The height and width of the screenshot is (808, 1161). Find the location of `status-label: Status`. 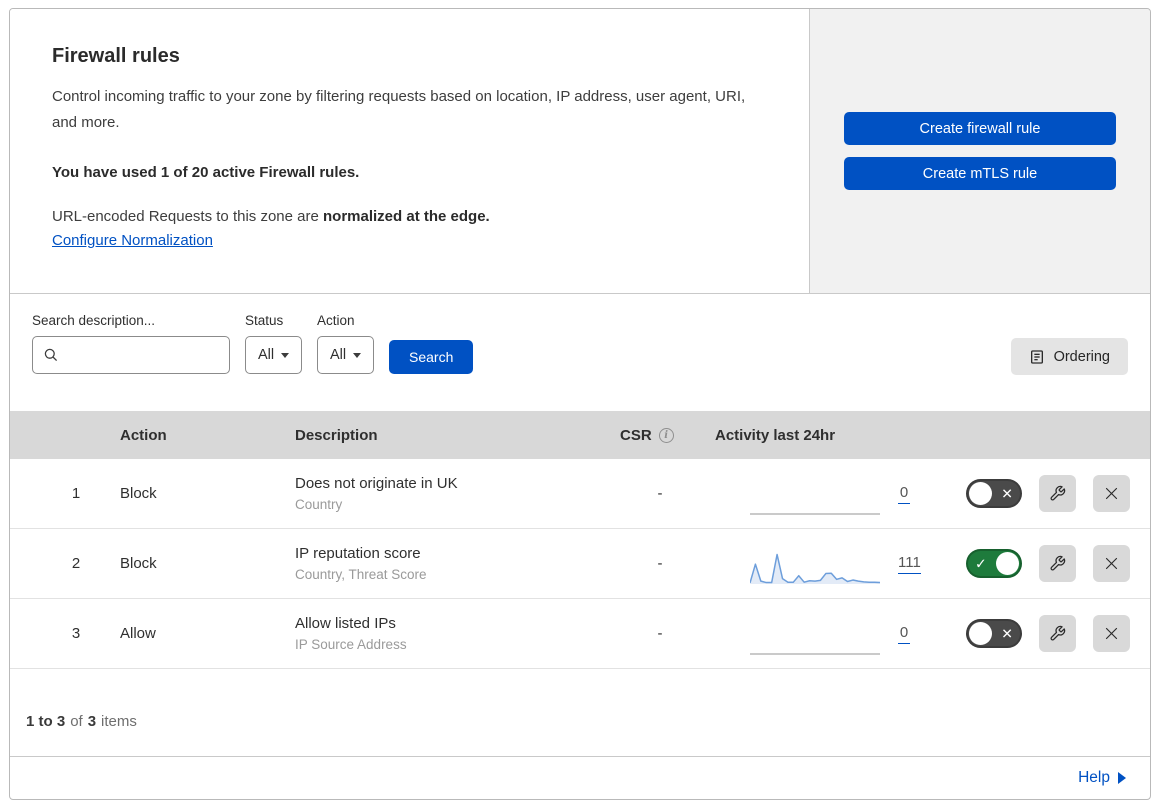

status-label: Status is located at coordinates (264, 320).